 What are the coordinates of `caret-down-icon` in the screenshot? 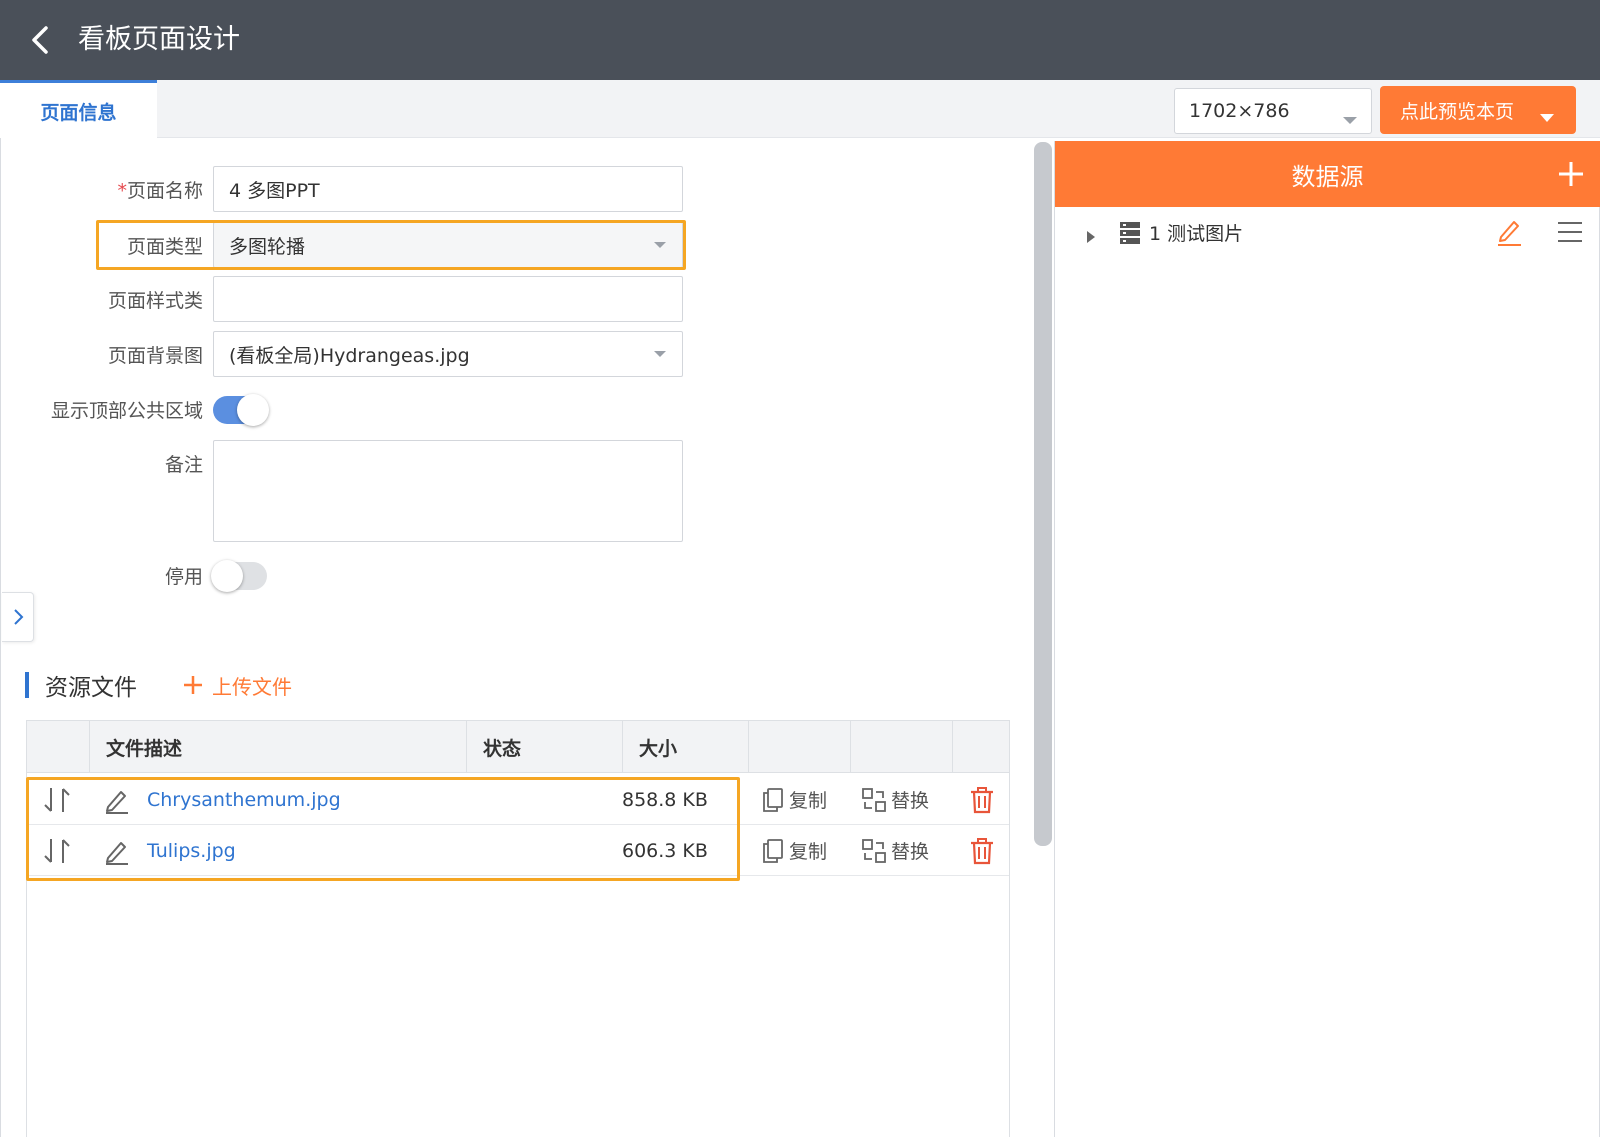 It's located at (1547, 117).